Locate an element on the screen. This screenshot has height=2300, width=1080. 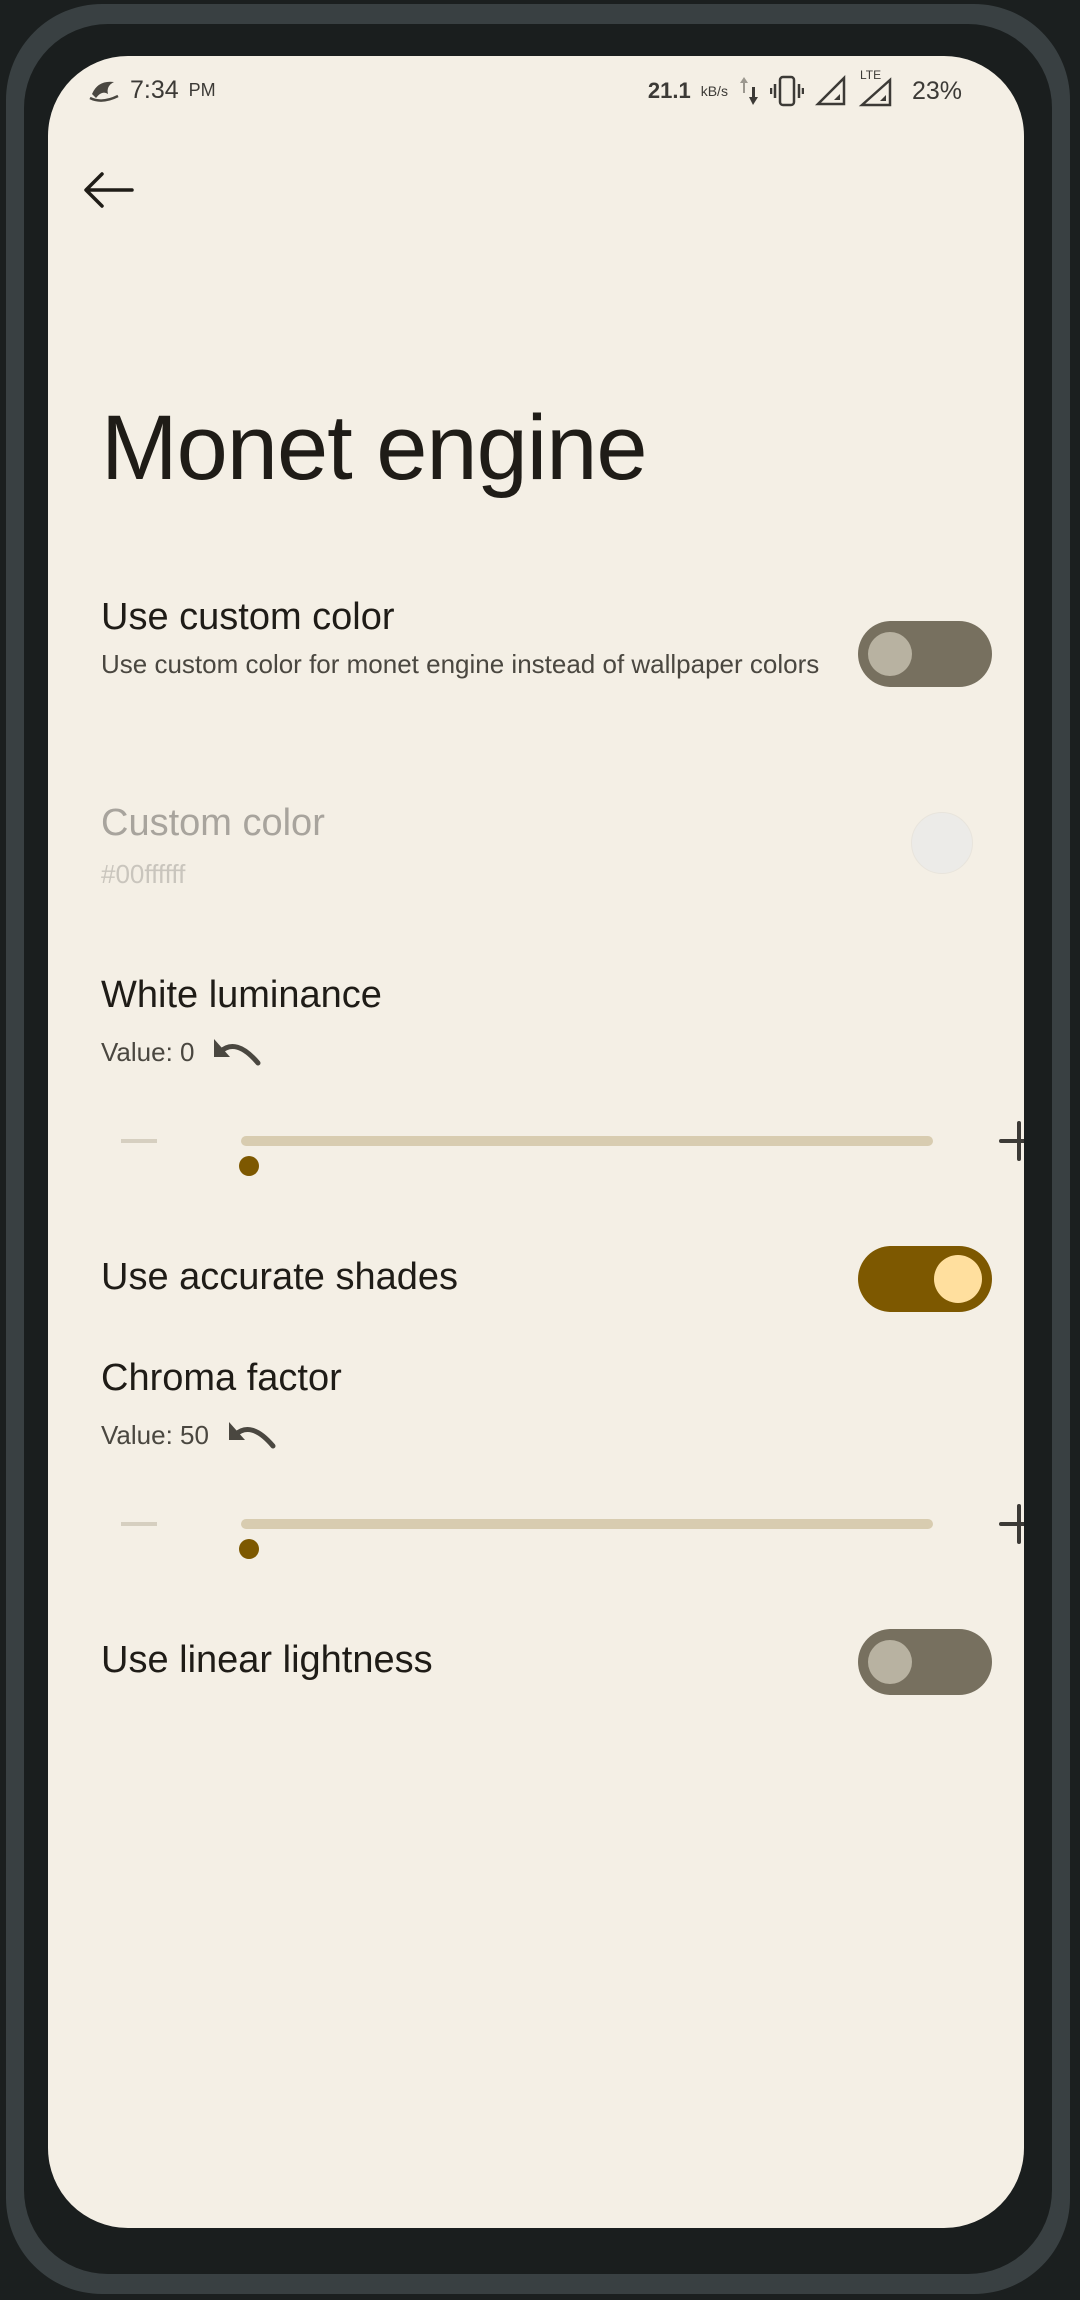
white-luminance-row: White luminance Value: 0 is located at coordinates (562, 1021).